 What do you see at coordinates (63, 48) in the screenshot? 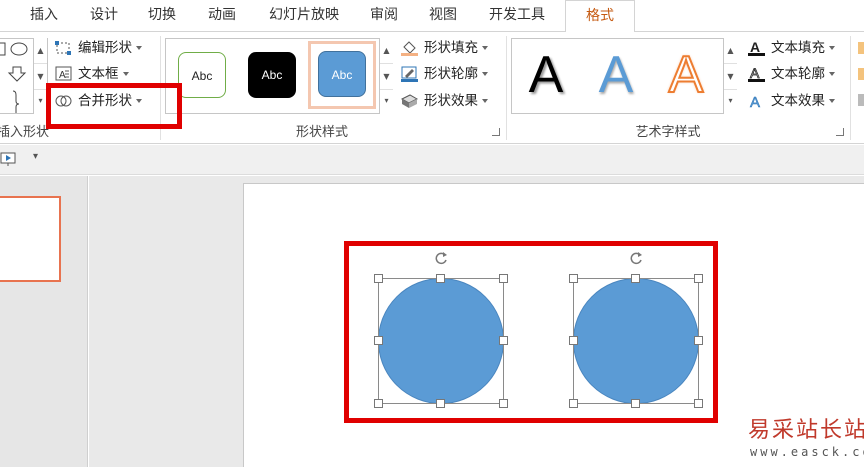
I see `edit-shape-icon` at bounding box center [63, 48].